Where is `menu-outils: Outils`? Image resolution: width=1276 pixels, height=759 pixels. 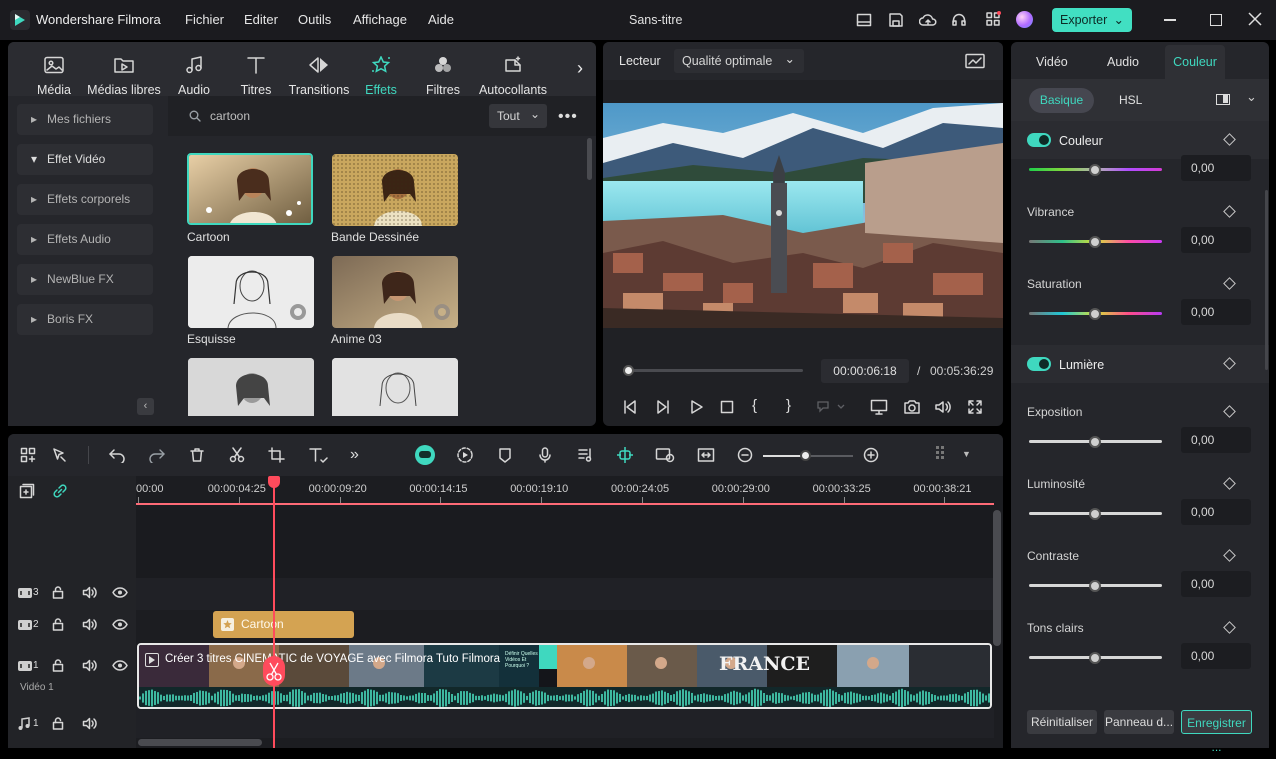
menu-outils: Outils is located at coordinates (314, 19).